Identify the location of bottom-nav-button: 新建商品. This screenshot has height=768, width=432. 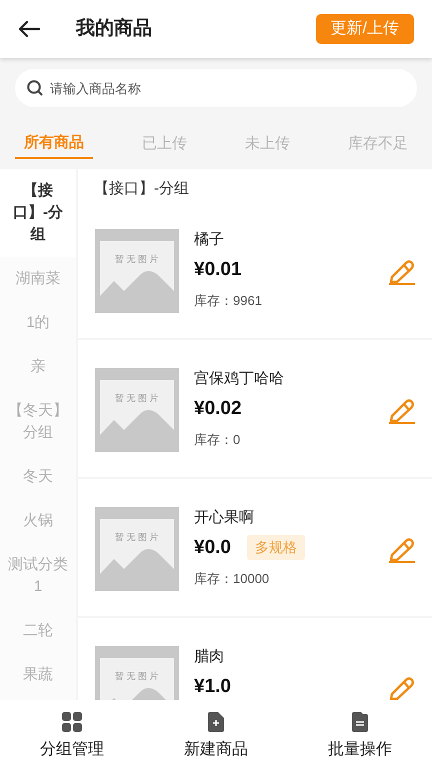
(216, 734).